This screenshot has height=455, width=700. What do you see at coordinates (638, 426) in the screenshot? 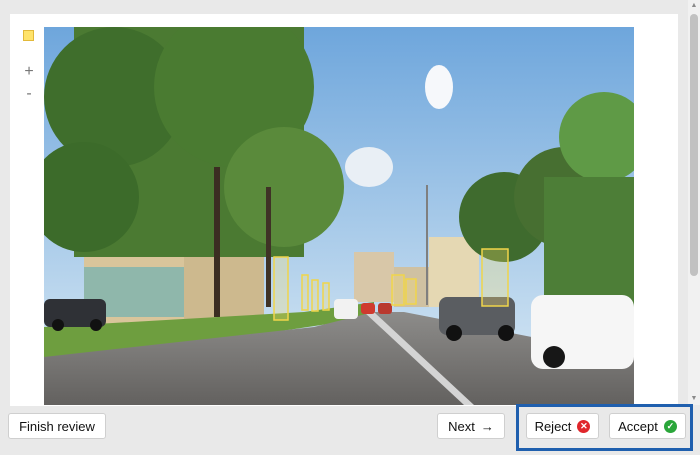
I see `accept-label: Accept` at bounding box center [638, 426].